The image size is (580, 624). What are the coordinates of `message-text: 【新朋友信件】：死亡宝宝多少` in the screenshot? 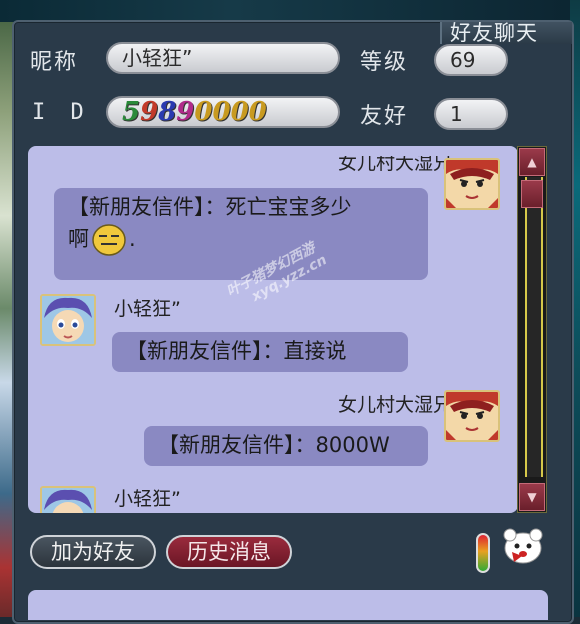 It's located at (210, 207).